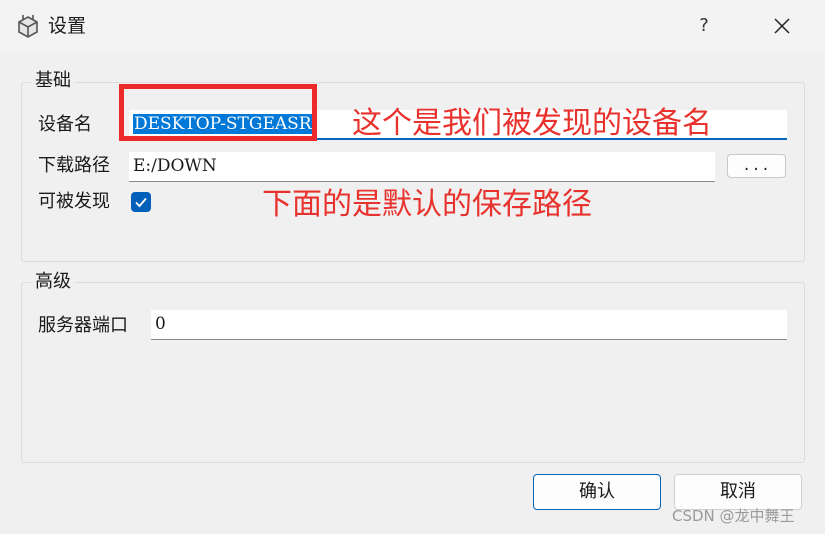  What do you see at coordinates (469, 325) in the screenshot?
I see `server-port-input: 0` at bounding box center [469, 325].